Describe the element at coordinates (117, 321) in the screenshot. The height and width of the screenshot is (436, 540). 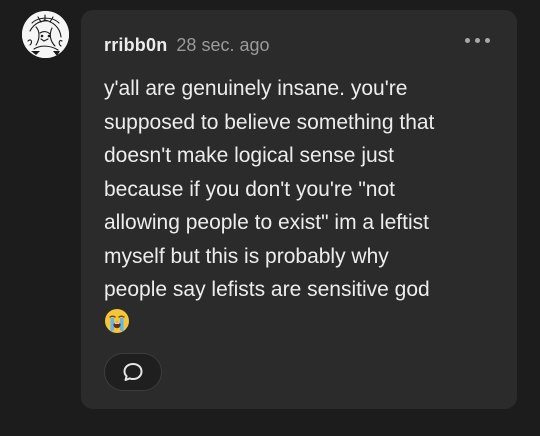
I see `loudly-crying-face-icon` at that location.